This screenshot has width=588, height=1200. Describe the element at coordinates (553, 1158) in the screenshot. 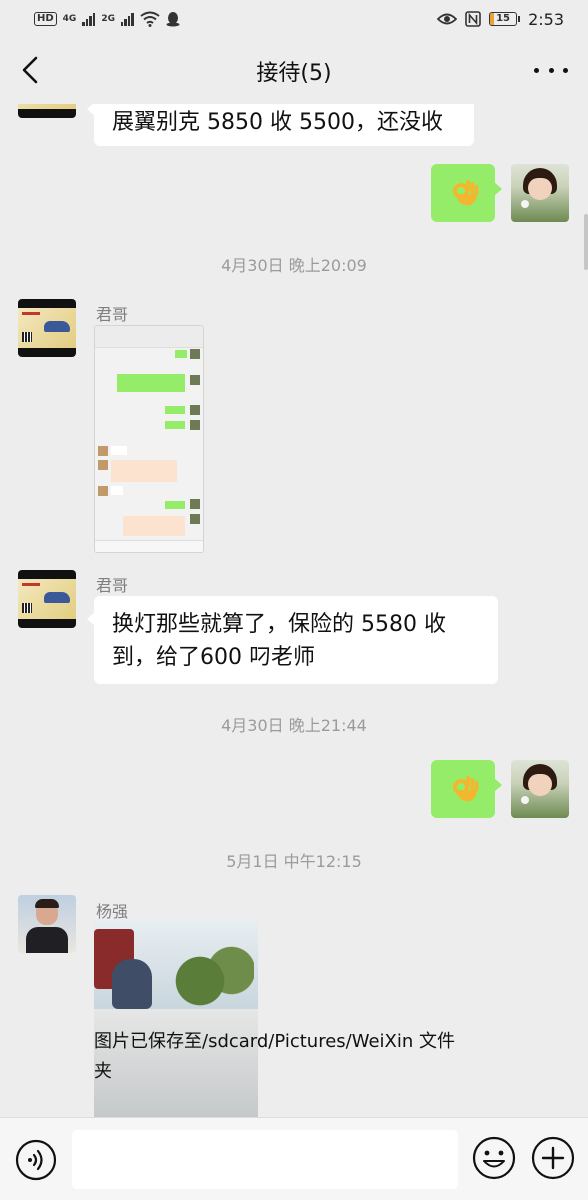

I see `plus-icon` at that location.